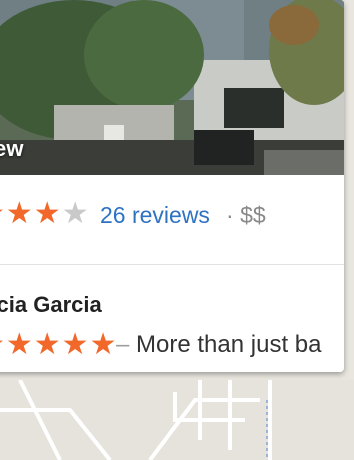 The height and width of the screenshot is (460, 354). Describe the element at coordinates (51, 304) in the screenshot. I see `reviewer-name: rcia Garcia` at that location.